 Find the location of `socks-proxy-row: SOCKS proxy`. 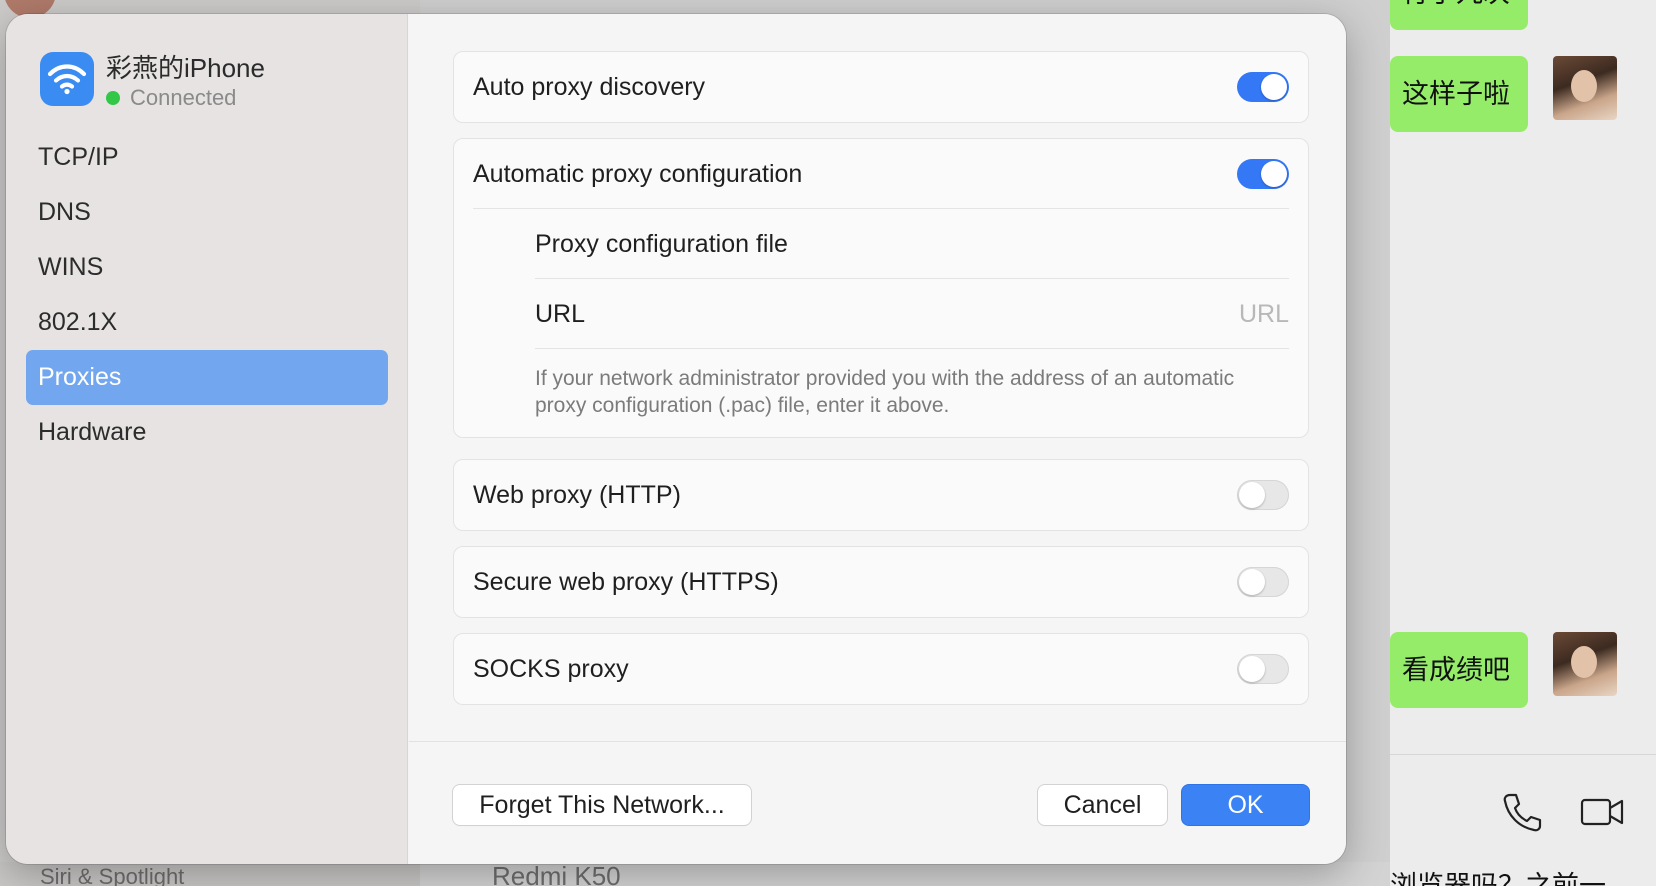

socks-proxy-row: SOCKS proxy is located at coordinates (881, 669).